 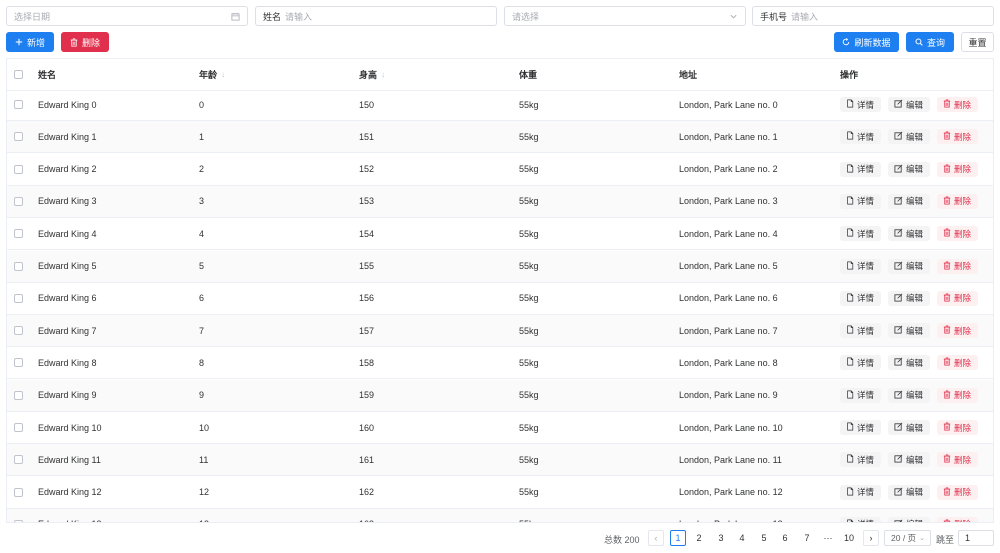 I want to click on name-input: 姓名 请输入, so click(x=376, y=16).